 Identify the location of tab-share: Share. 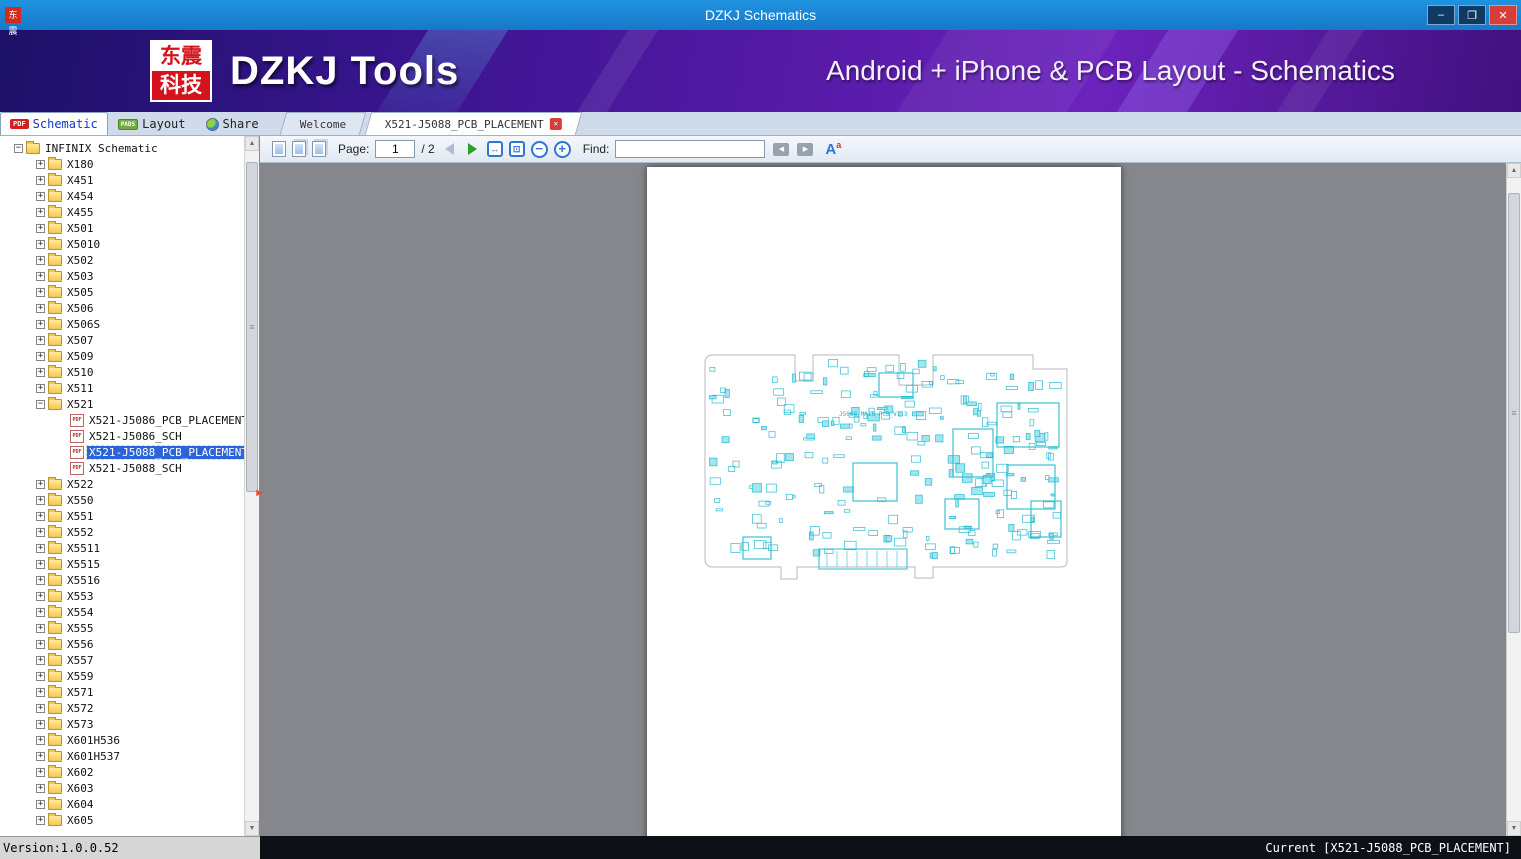
(232, 123).